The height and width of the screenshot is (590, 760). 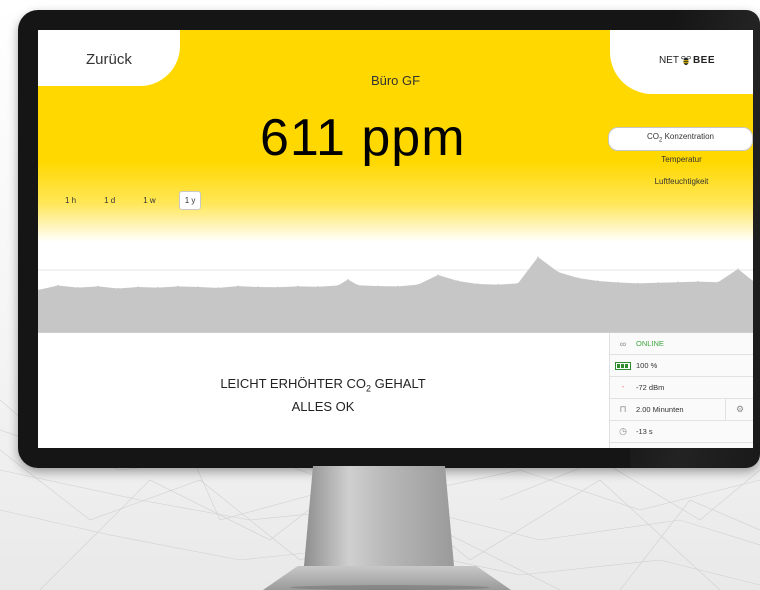 What do you see at coordinates (390, 587) in the screenshot?
I see `stand-shadow` at bounding box center [390, 587].